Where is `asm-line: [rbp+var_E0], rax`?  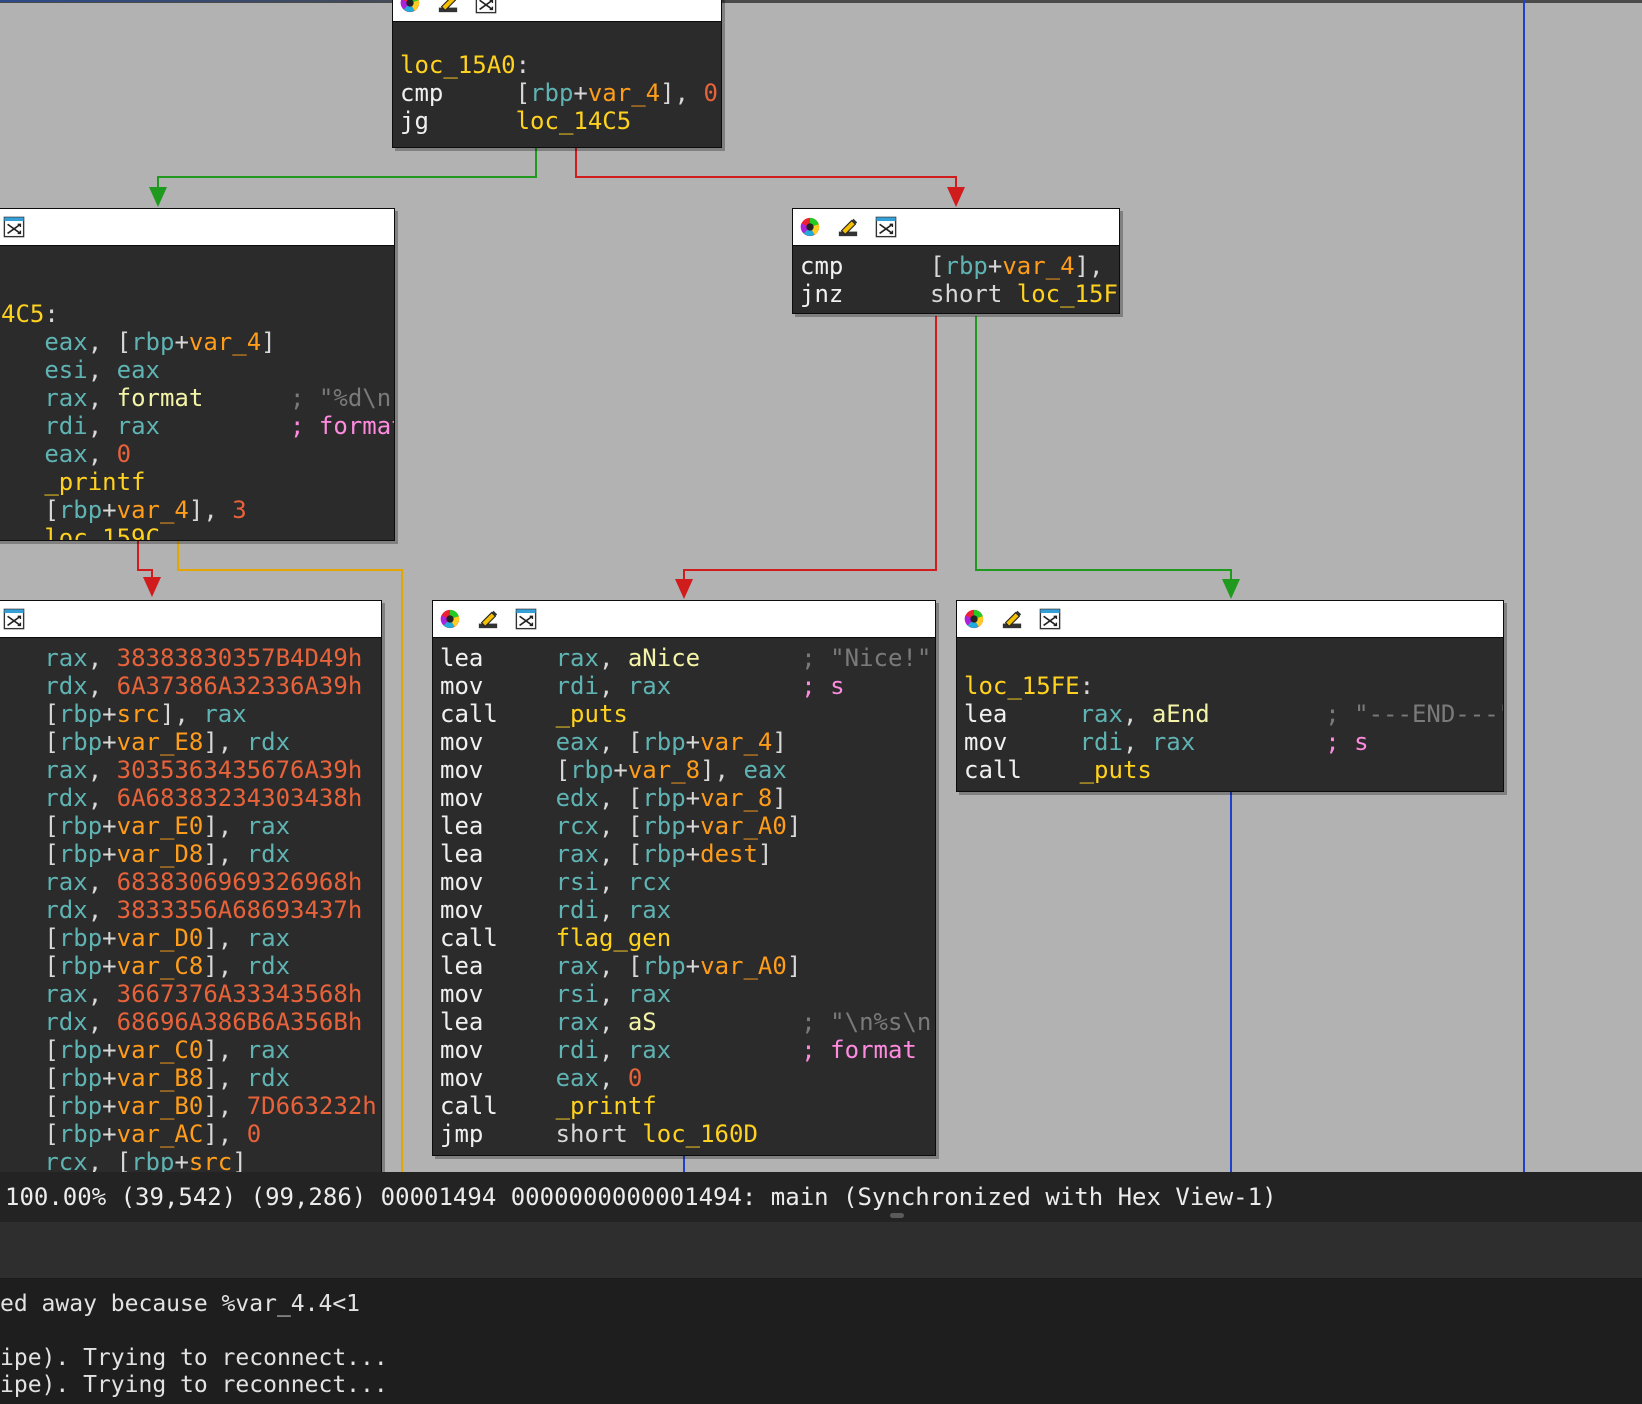
asm-line: [rbp+var_E0], rax is located at coordinates (191, 826).